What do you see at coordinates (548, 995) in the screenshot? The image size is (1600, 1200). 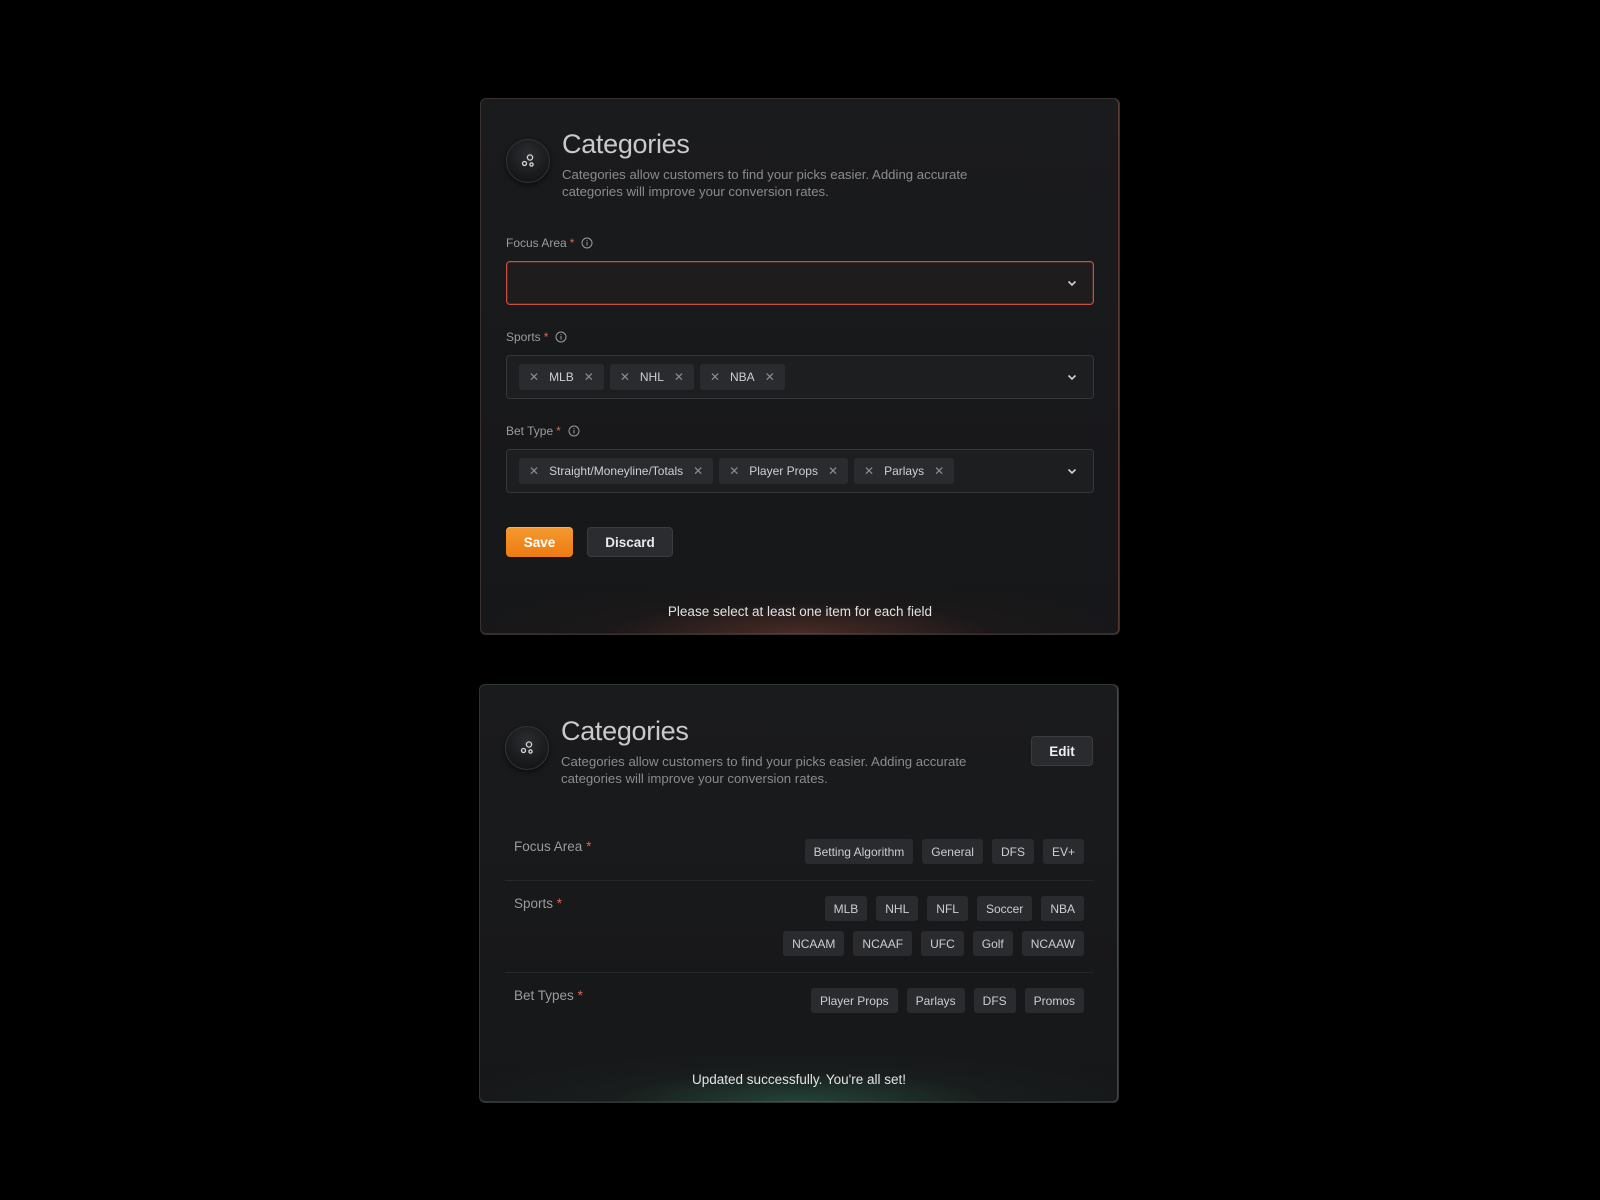 I see `bet-types-row-label: Bet Types *` at bounding box center [548, 995].